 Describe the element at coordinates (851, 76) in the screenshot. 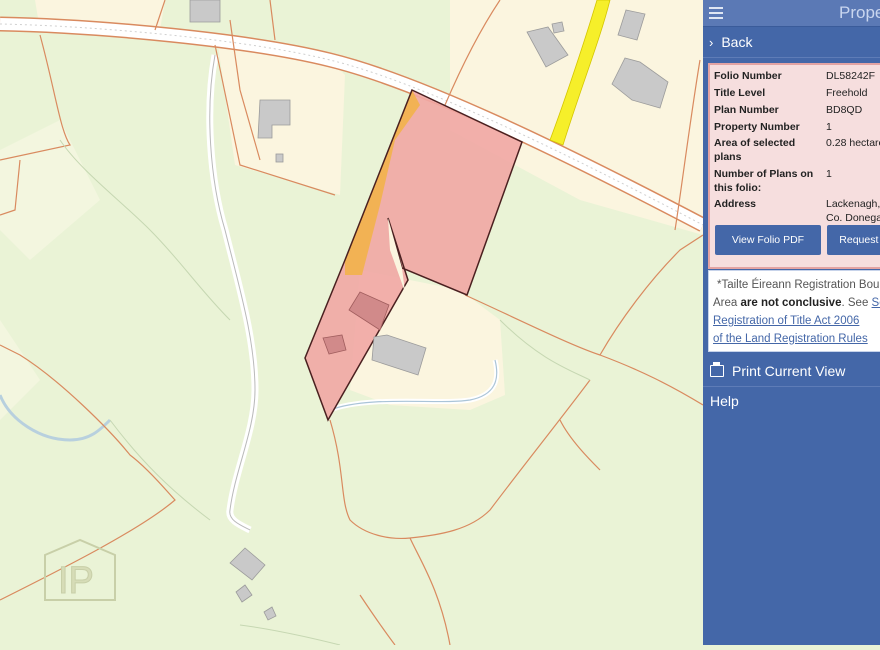

I see `info-value: DL58242F` at that location.